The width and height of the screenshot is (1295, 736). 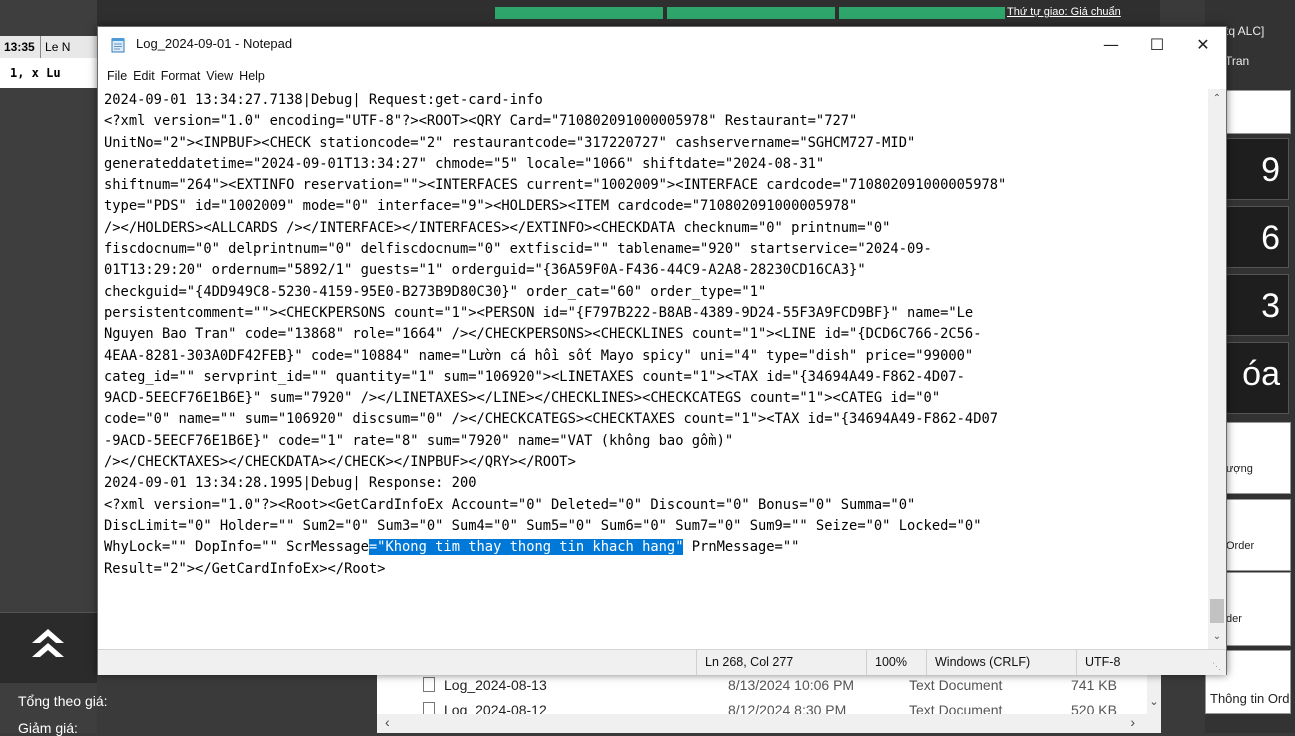 What do you see at coordinates (662, 45) in the screenshot?
I see `title-bar: Log_2024-09-01 - Notepad — ☐ ✕` at bounding box center [662, 45].